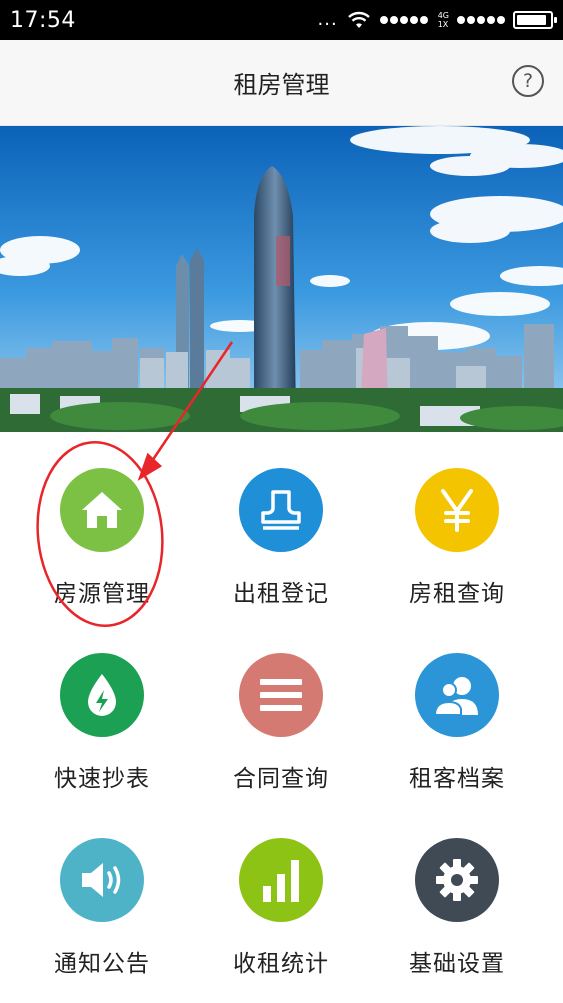 This screenshot has width=563, height=1003. What do you see at coordinates (102, 695) in the screenshot?
I see `meter-drop-icon` at bounding box center [102, 695].